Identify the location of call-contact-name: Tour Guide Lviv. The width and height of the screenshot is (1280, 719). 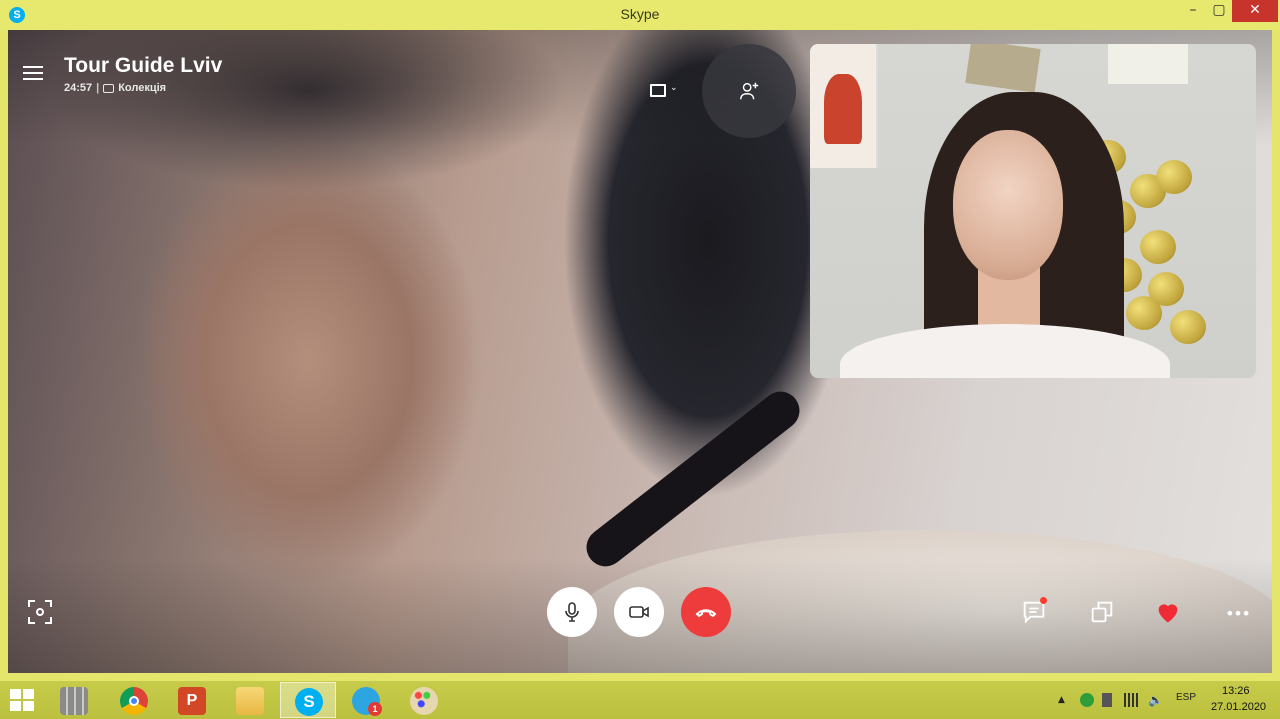
(143, 65).